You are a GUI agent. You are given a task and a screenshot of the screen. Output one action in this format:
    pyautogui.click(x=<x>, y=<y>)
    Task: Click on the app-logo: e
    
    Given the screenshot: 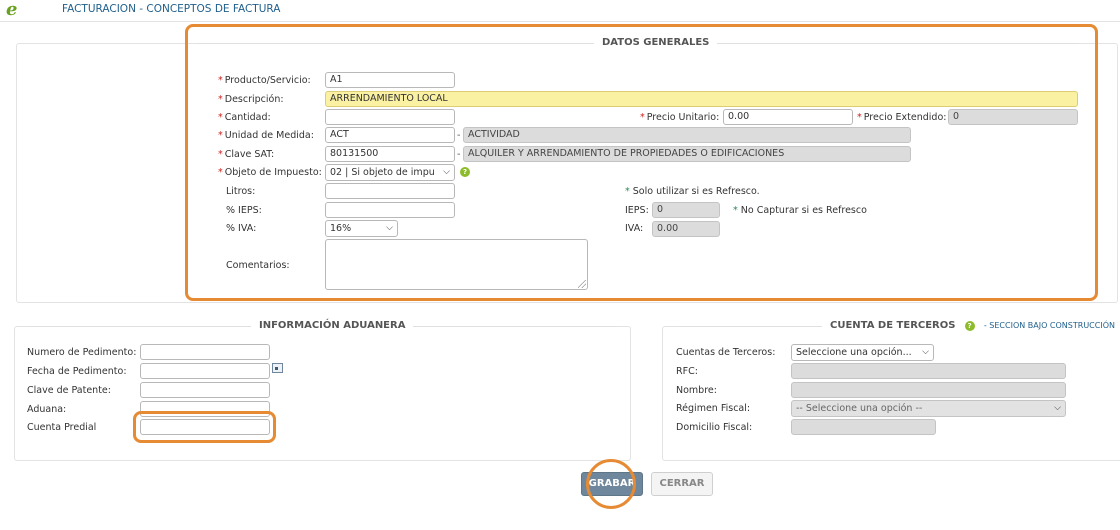 What is the action you would take?
    pyautogui.click(x=12, y=10)
    